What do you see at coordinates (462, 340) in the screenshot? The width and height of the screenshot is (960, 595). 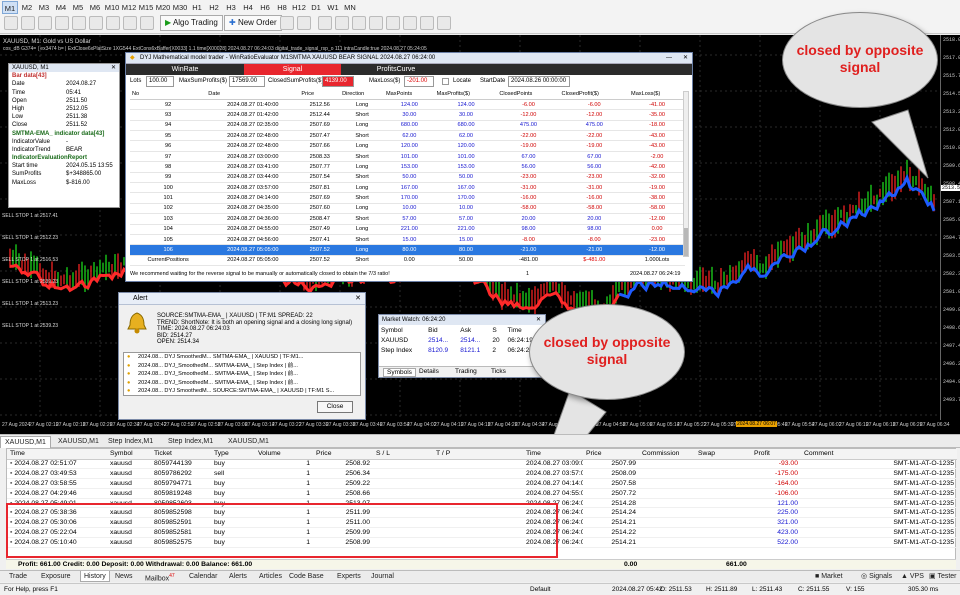 I see `symbol-row: XAUUSD 2514... 2514... 20 06:24:19` at bounding box center [462, 340].